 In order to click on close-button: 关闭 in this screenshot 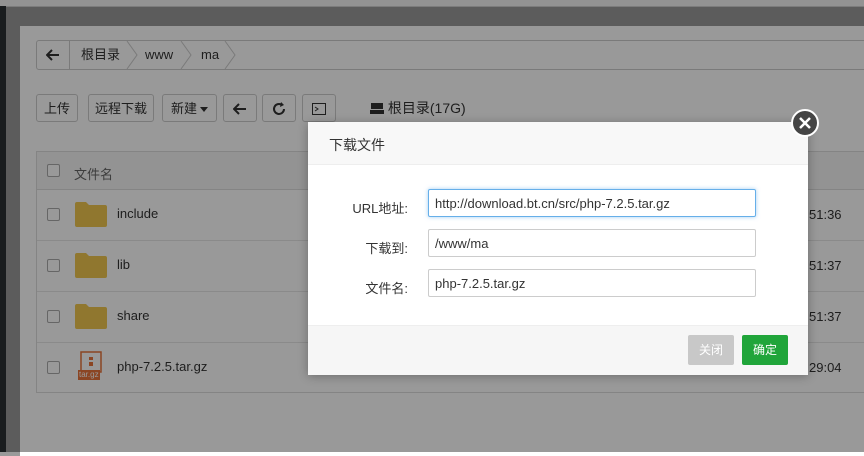, I will do `click(711, 350)`.